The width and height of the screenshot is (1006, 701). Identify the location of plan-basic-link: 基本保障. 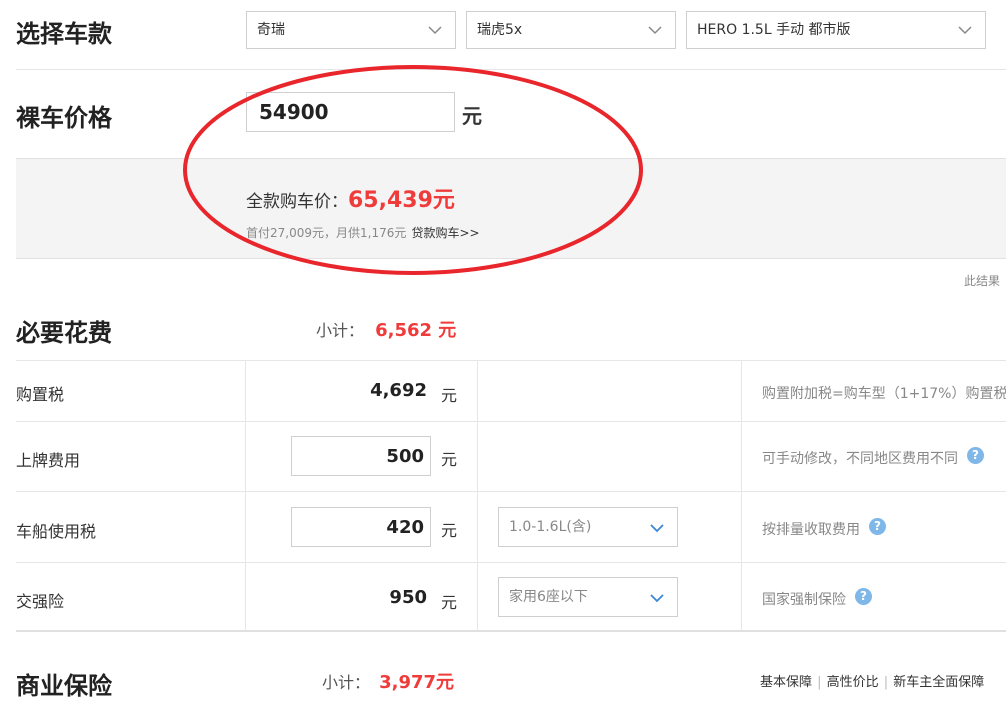
(786, 682).